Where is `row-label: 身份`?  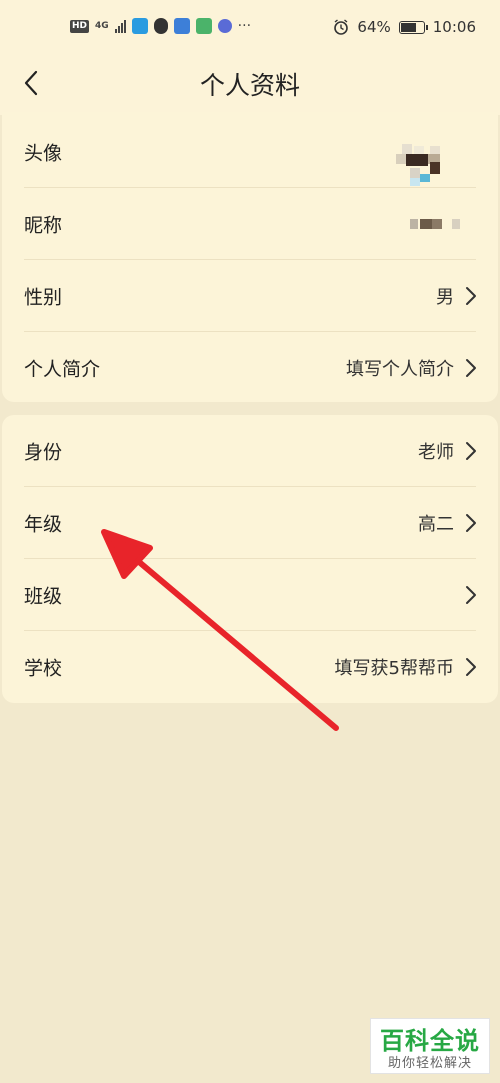 row-label: 身份 is located at coordinates (43, 452).